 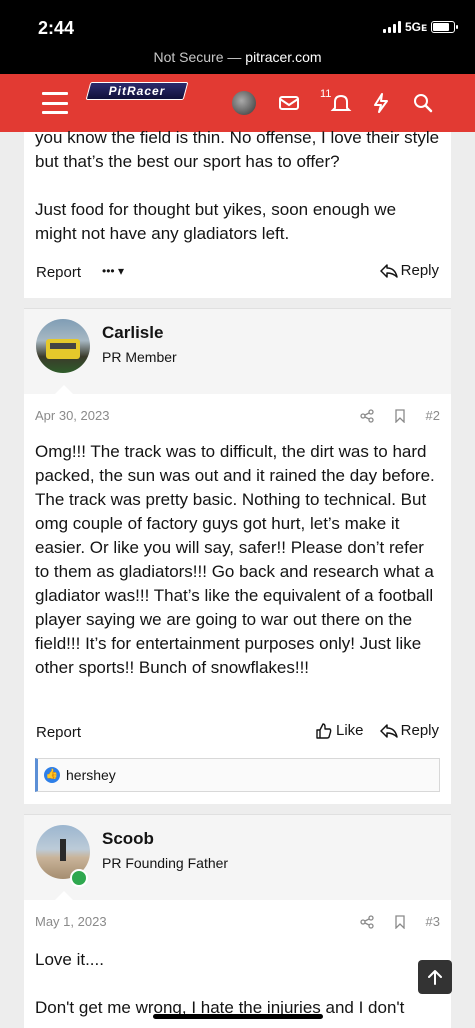 I want to click on home-indicator, so click(x=238, y=1016).